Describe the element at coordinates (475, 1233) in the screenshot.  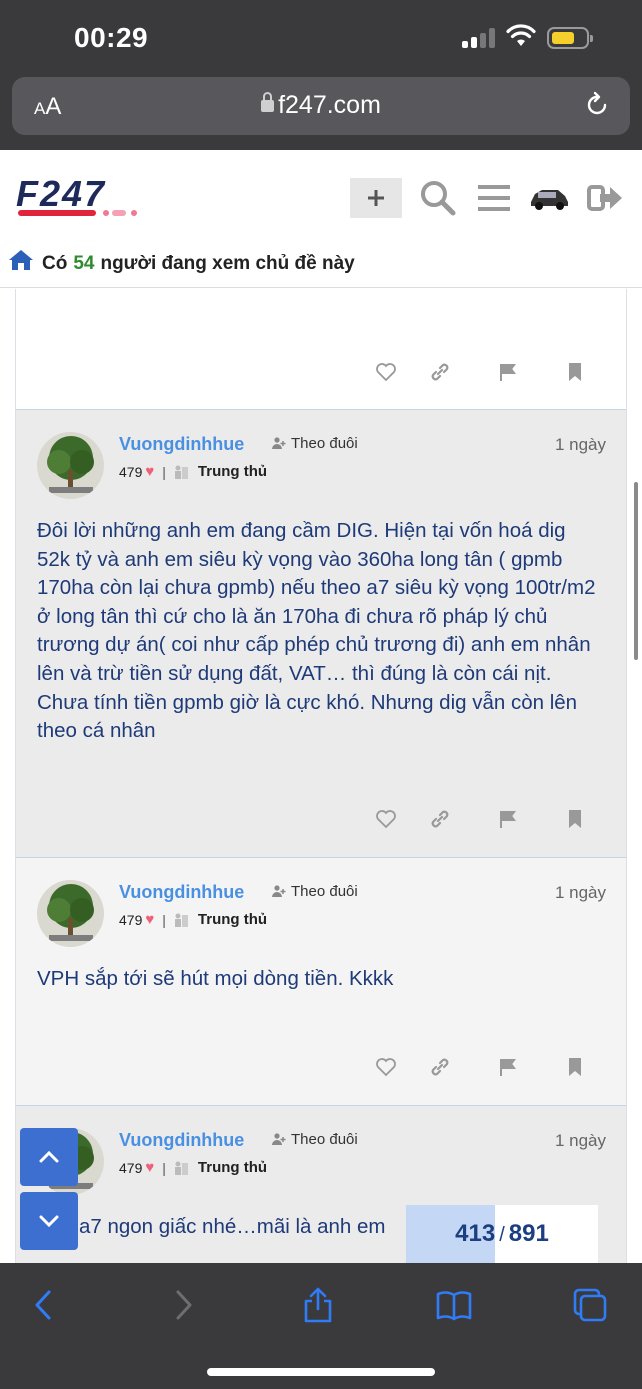
I see `progress-current: 413` at that location.